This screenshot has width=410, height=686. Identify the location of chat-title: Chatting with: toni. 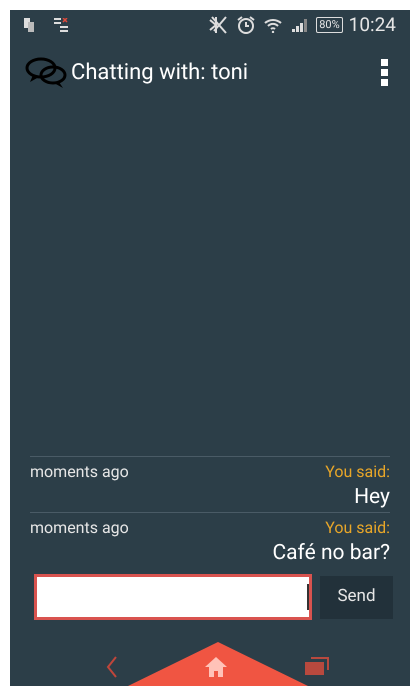
(159, 73).